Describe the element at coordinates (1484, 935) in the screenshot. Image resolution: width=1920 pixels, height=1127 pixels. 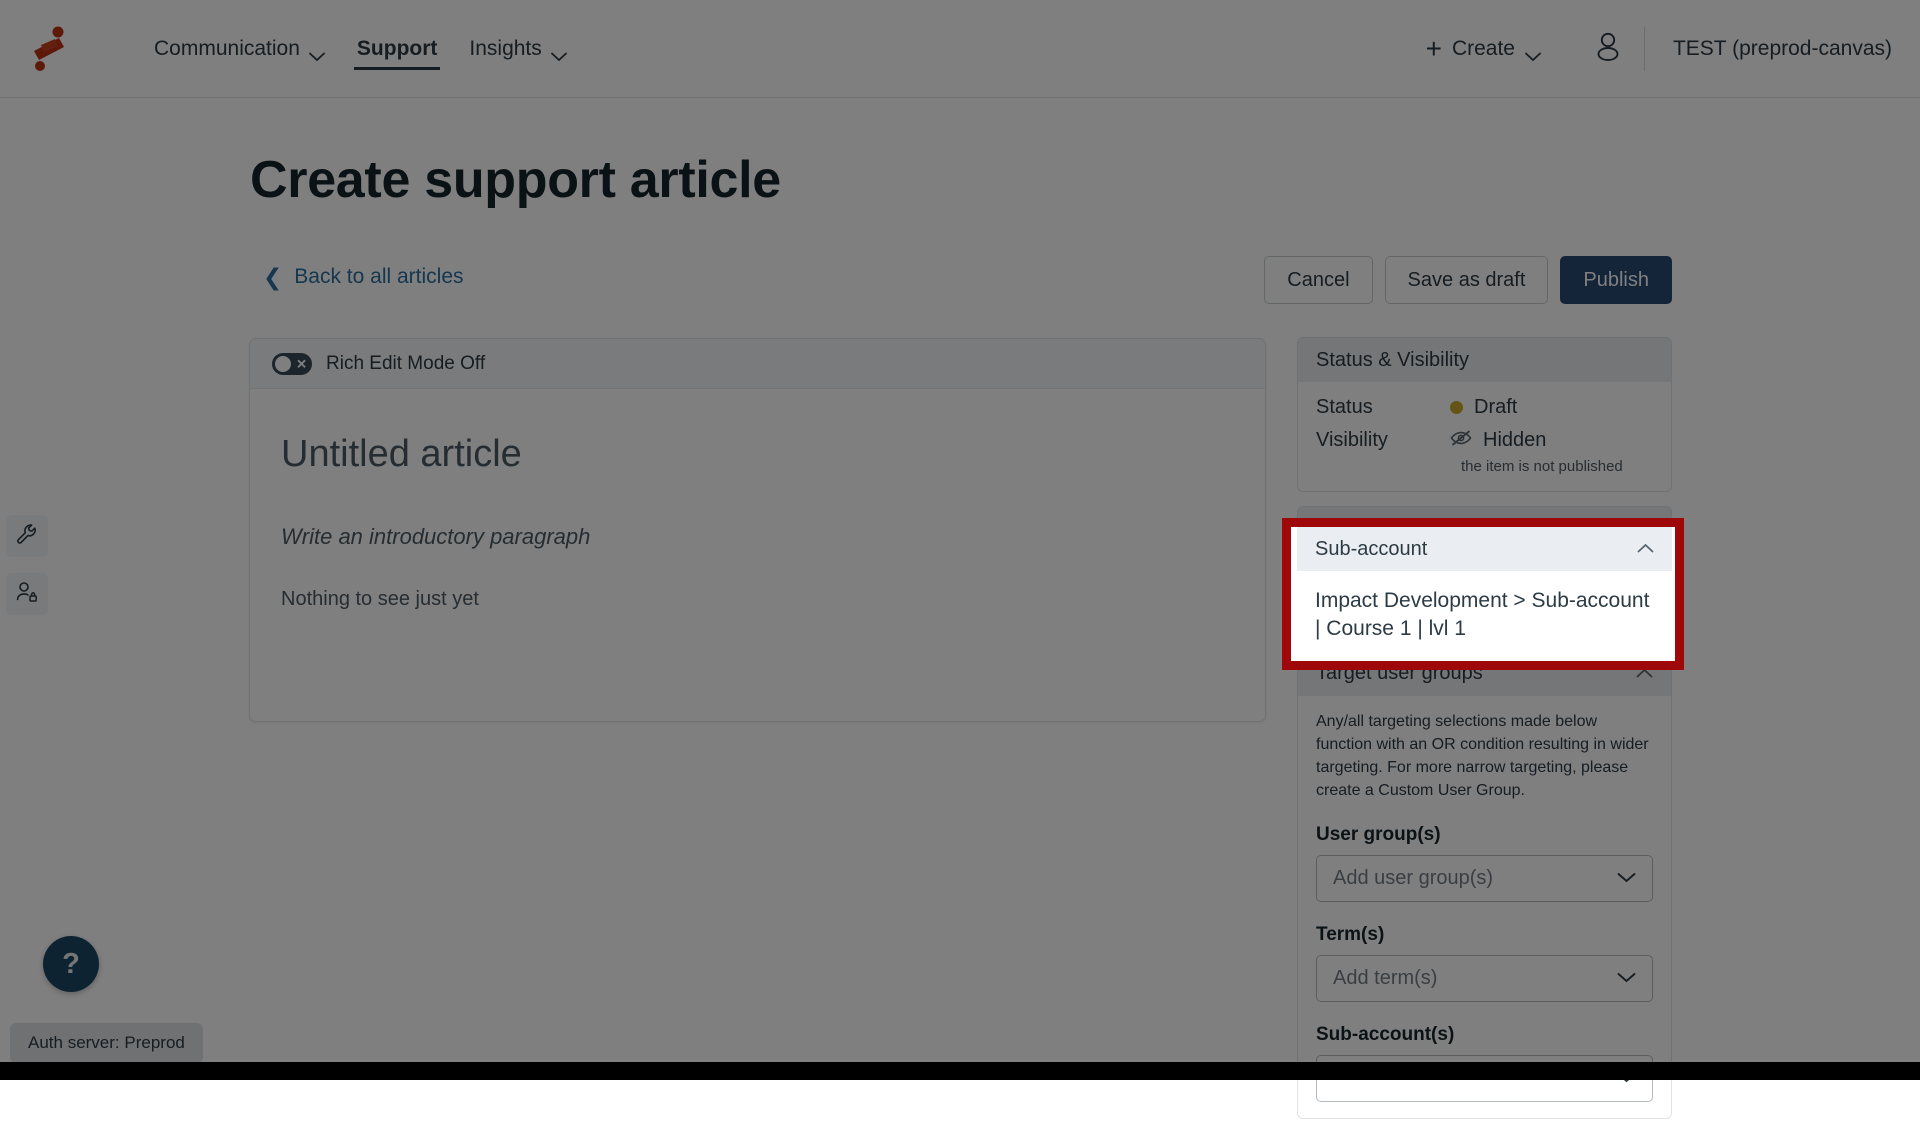
I see `terms-field-label: Term(s)` at that location.